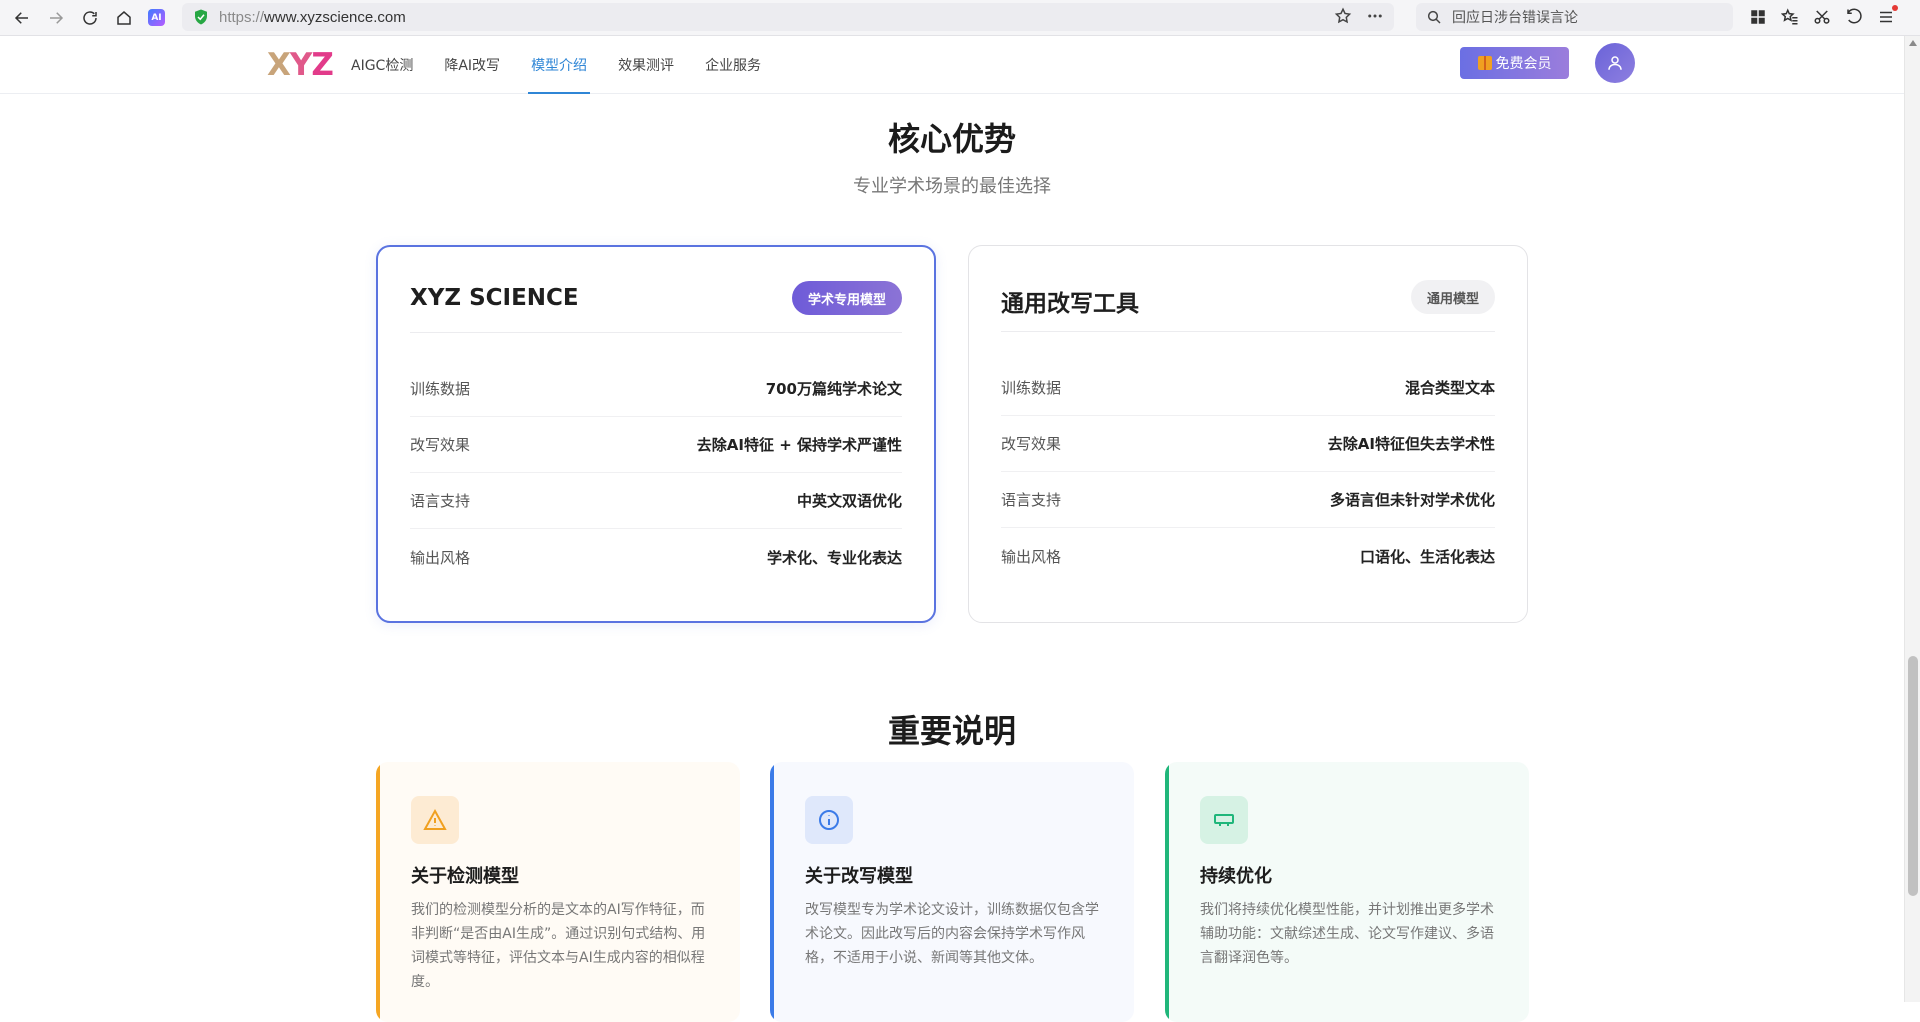 The image size is (1920, 1022). What do you see at coordinates (1452, 297) in the screenshot?
I see `generic-model-badge: 通用模型` at bounding box center [1452, 297].